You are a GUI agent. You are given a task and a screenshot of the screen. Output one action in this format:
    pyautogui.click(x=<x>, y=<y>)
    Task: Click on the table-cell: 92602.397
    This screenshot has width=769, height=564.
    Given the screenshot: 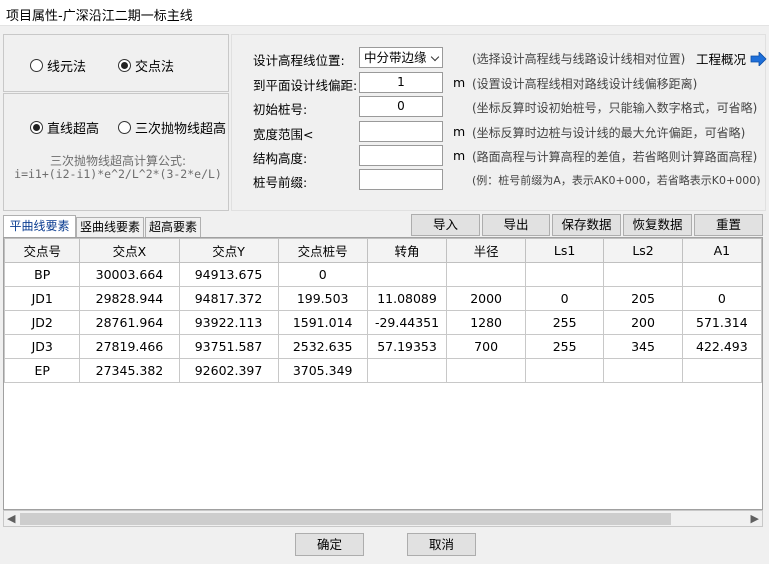 What is the action you would take?
    pyautogui.click(x=228, y=370)
    